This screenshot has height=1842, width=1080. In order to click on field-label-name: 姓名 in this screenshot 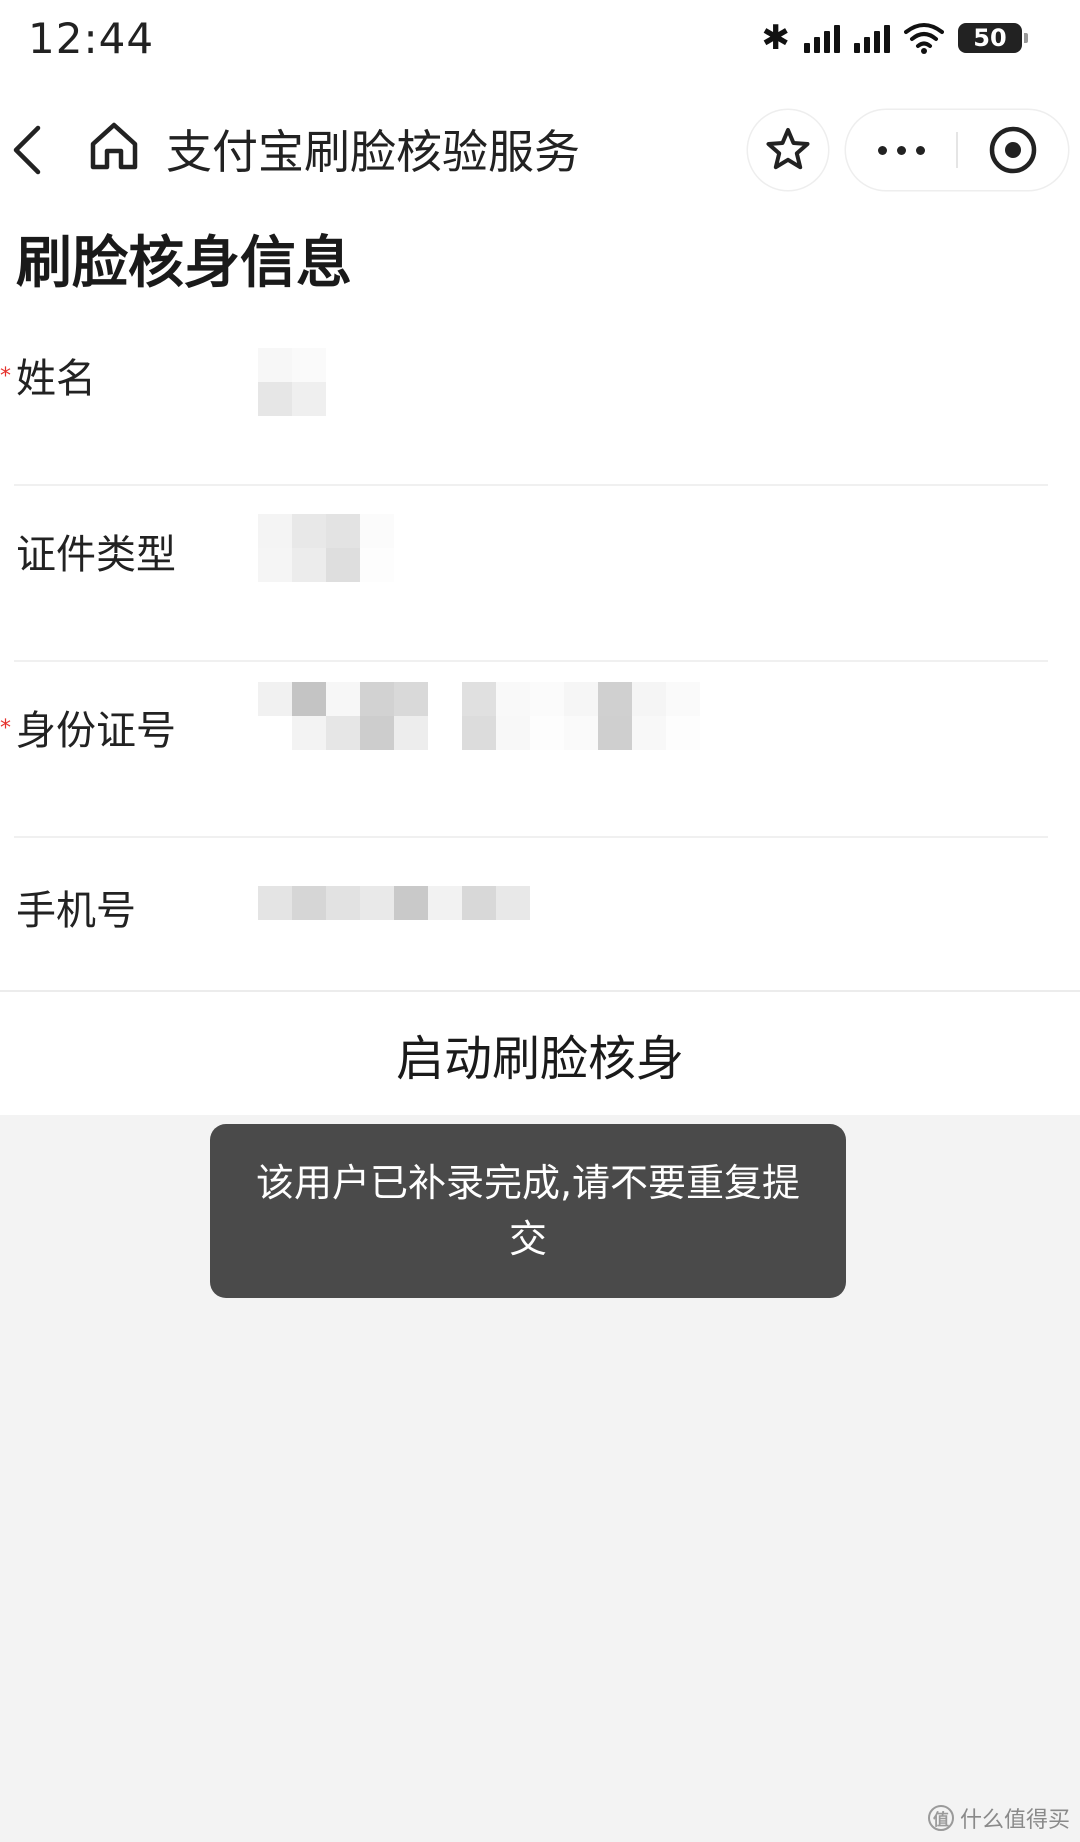, I will do `click(56, 379)`.